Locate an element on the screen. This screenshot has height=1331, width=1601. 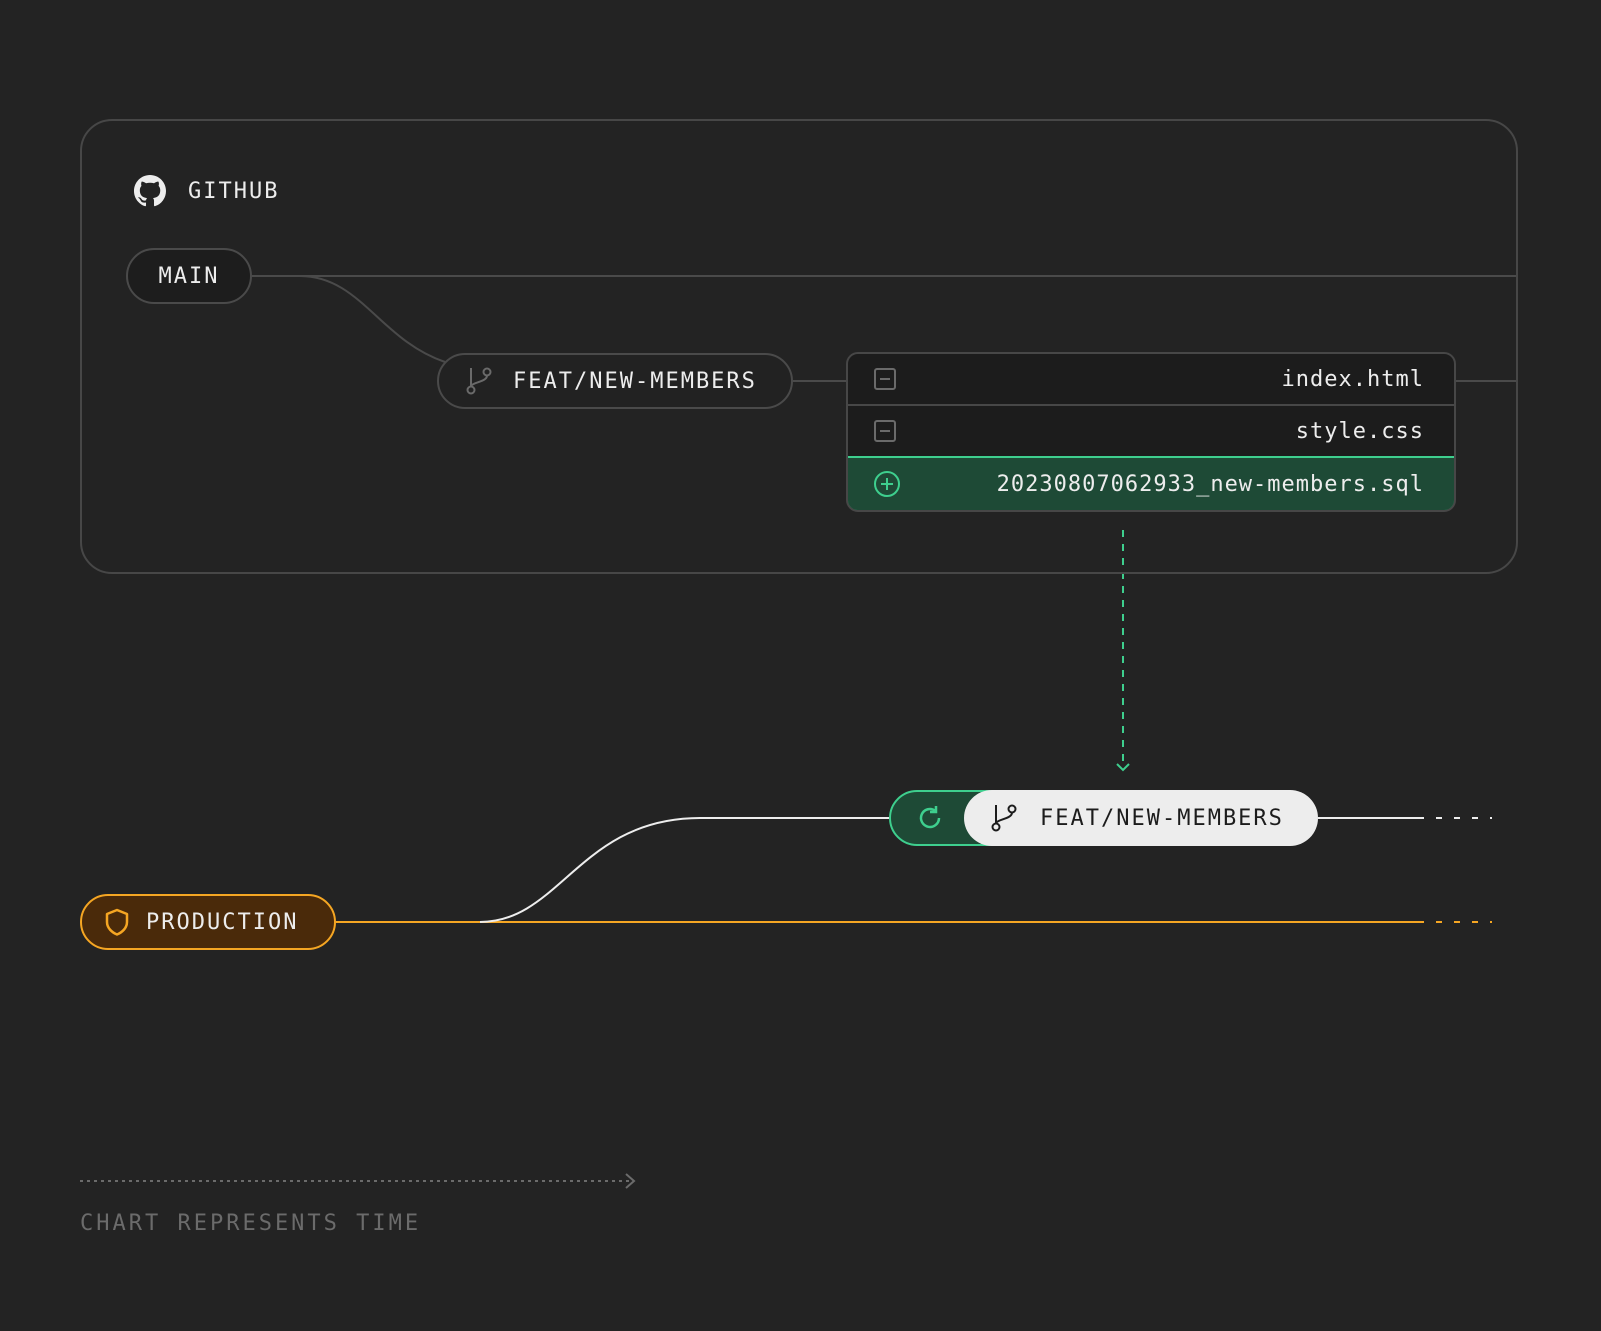
refresh-icon is located at coordinates (930, 817).